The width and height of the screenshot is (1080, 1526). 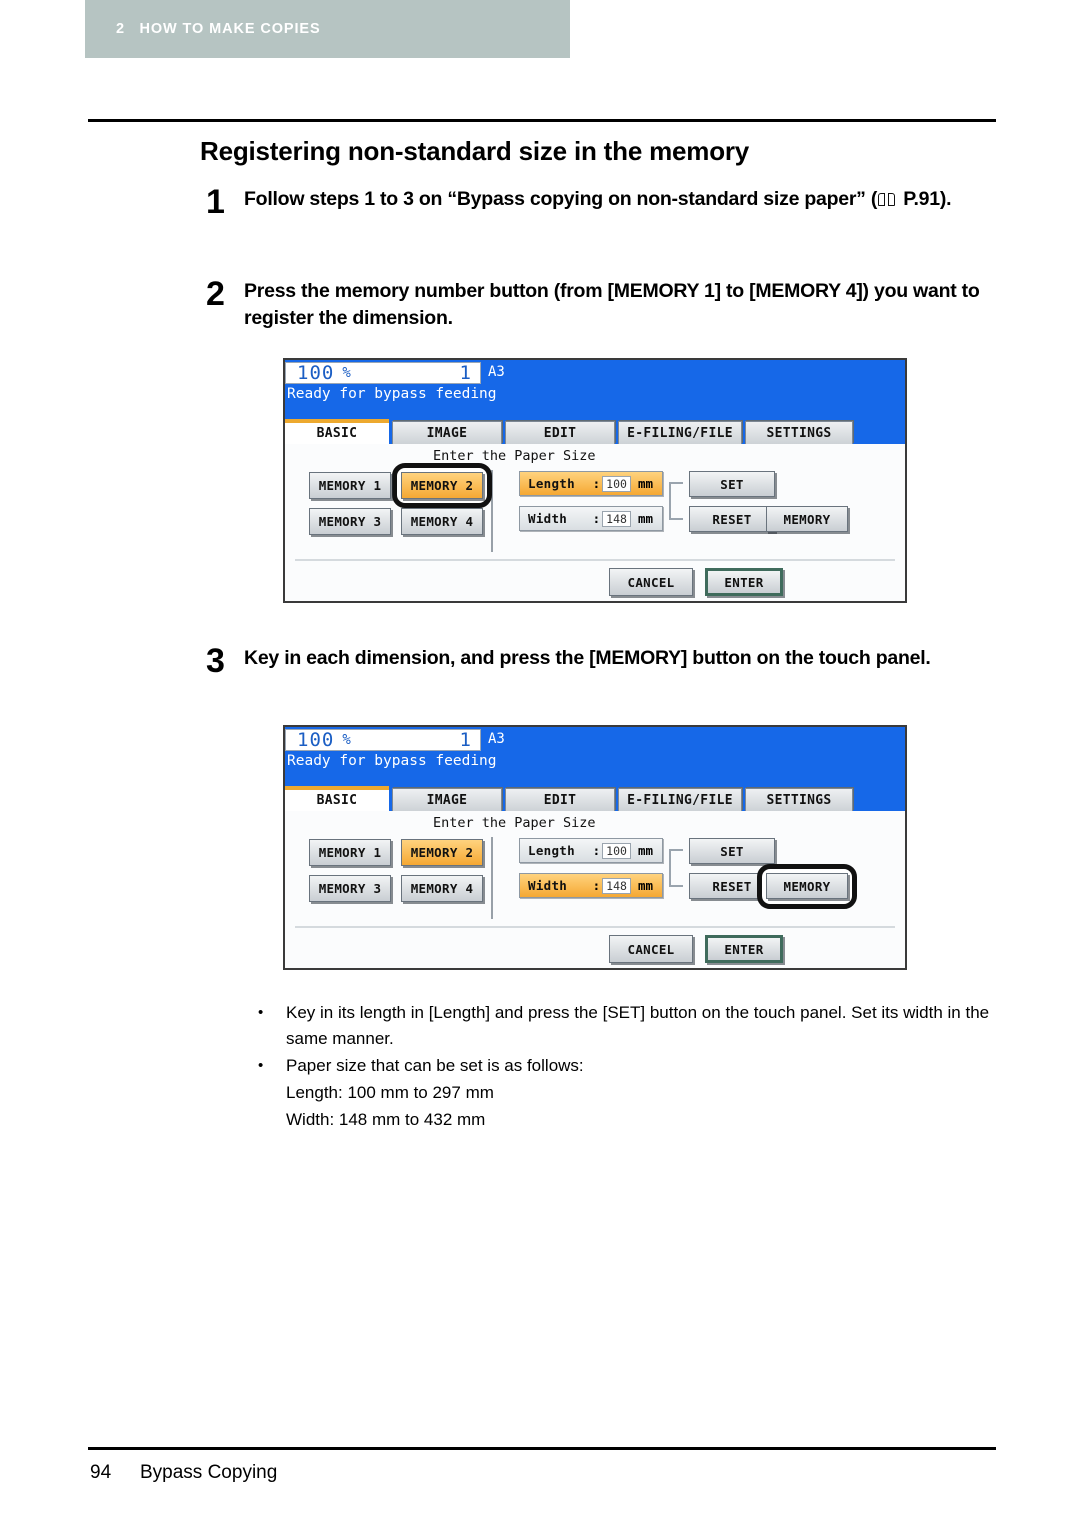 I want to click on book-icon, so click(x=887, y=199).